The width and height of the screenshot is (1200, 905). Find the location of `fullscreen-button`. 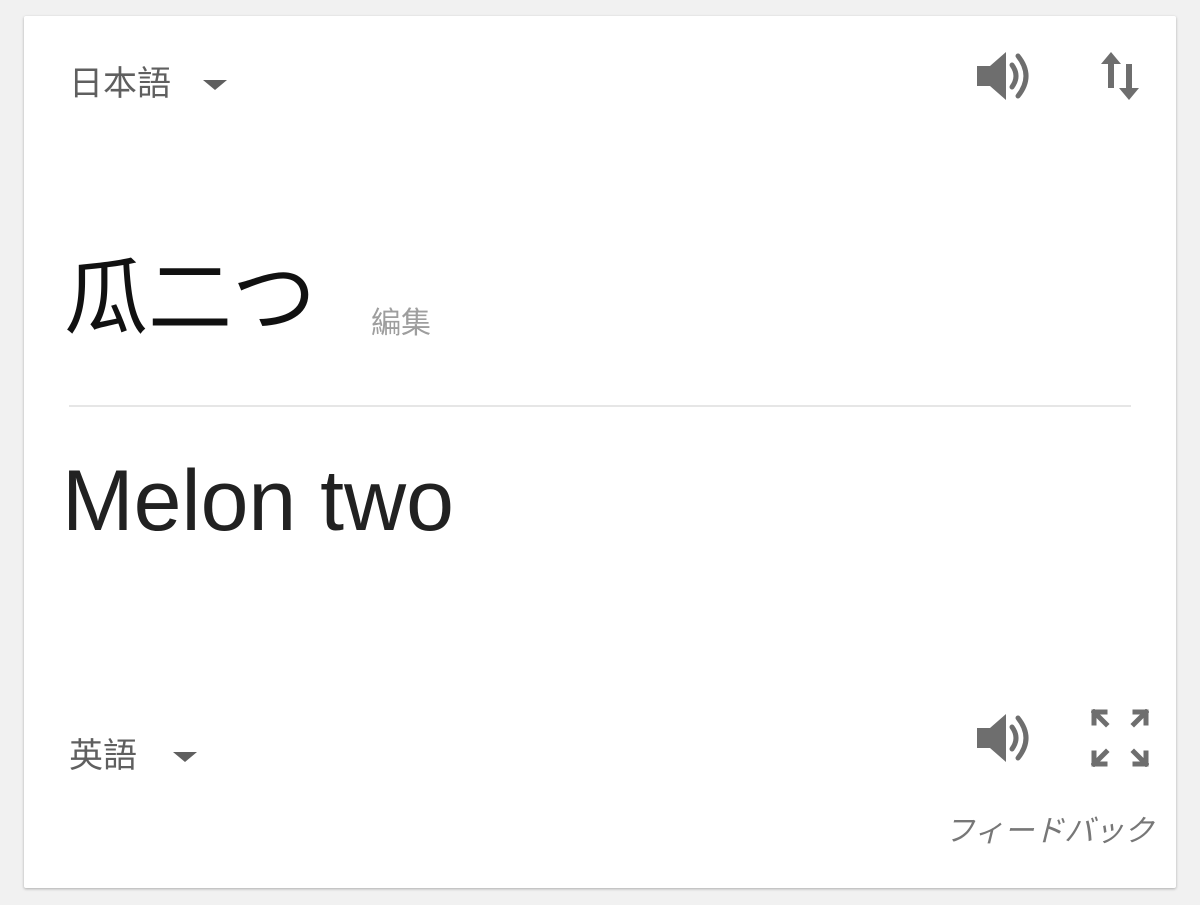

fullscreen-button is located at coordinates (1120, 738).